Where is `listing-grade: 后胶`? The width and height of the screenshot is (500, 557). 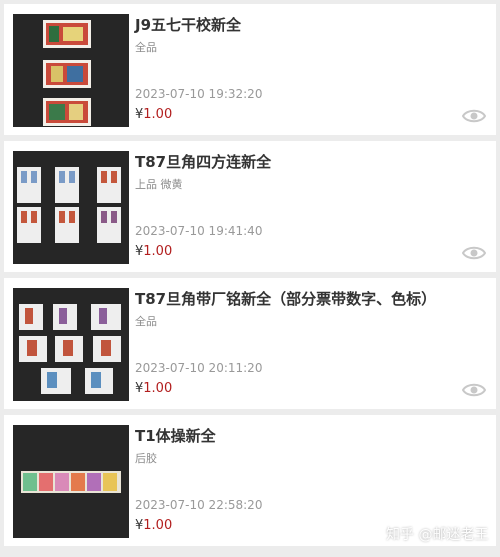 listing-grade: 后胶 is located at coordinates (146, 458).